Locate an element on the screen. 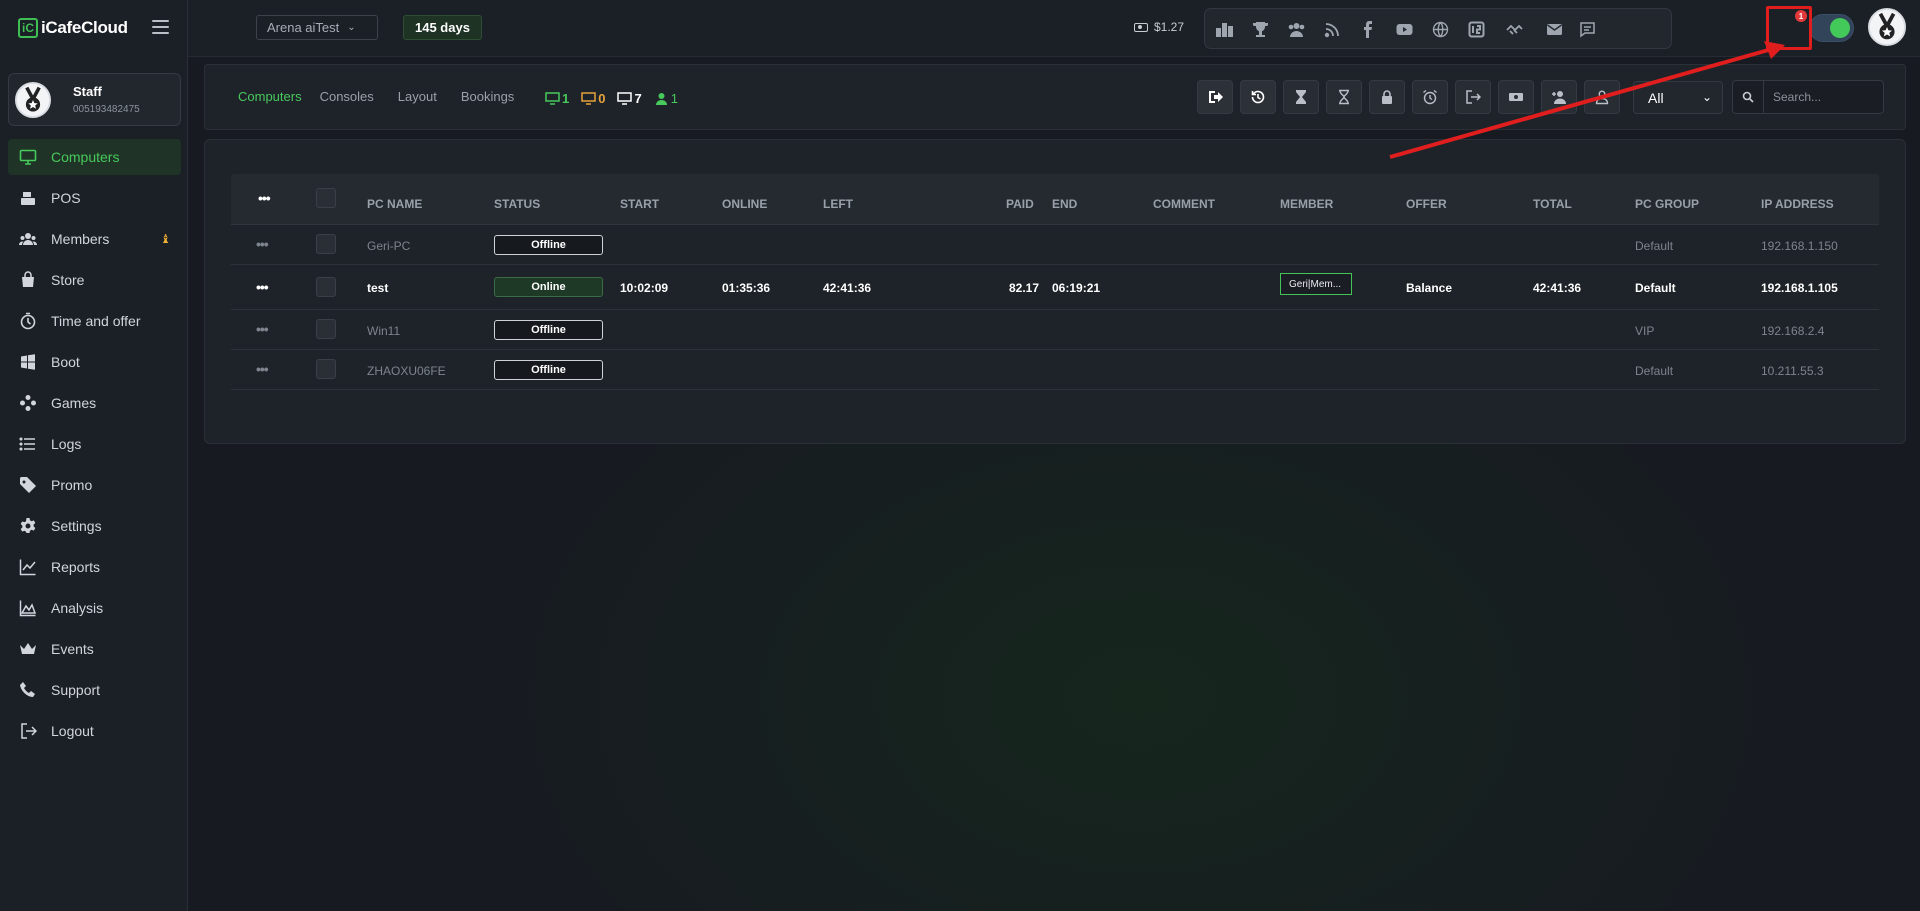 This screenshot has width=1920, height=911. sidebar-item-reports: Reports is located at coordinates (94, 567).